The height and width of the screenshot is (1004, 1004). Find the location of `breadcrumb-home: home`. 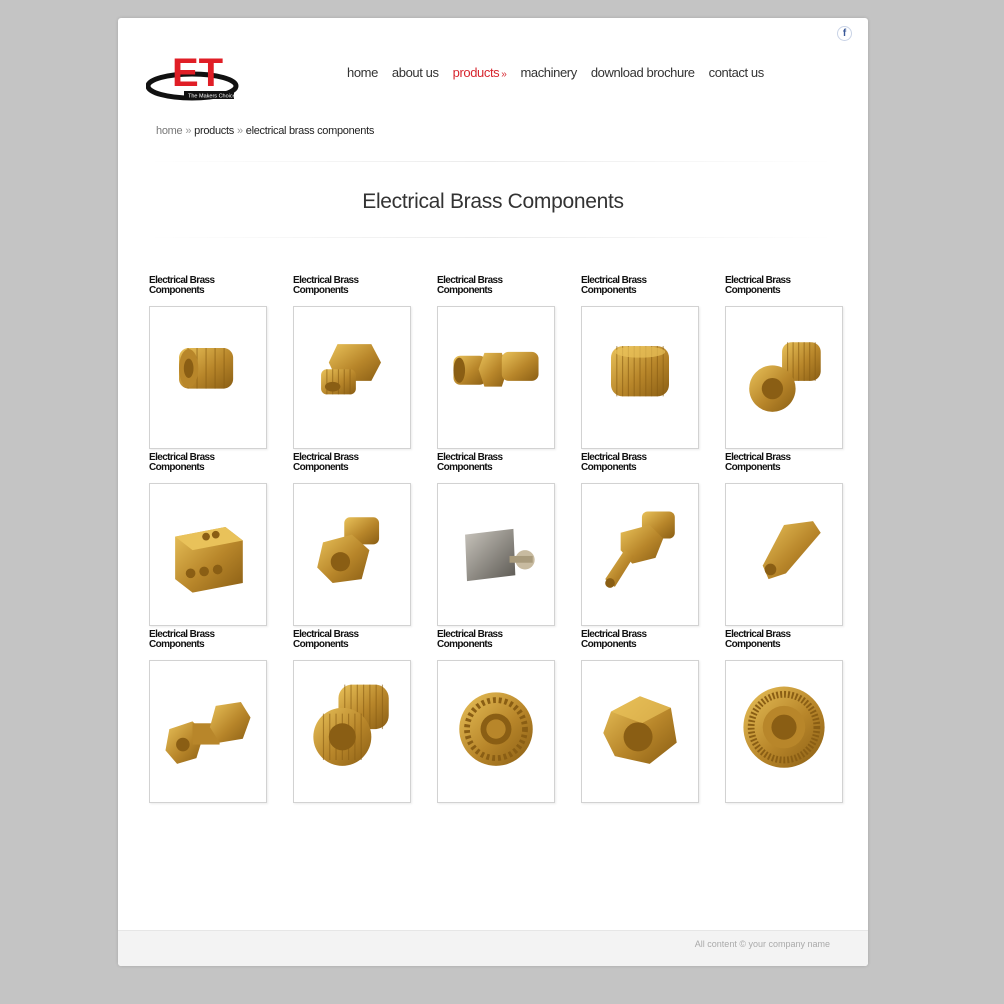

breadcrumb-home: home is located at coordinates (169, 131).